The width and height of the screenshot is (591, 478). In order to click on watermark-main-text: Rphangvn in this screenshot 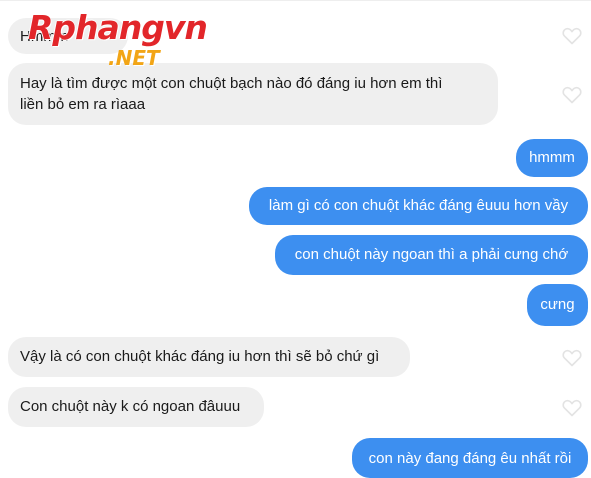, I will do `click(118, 27)`.